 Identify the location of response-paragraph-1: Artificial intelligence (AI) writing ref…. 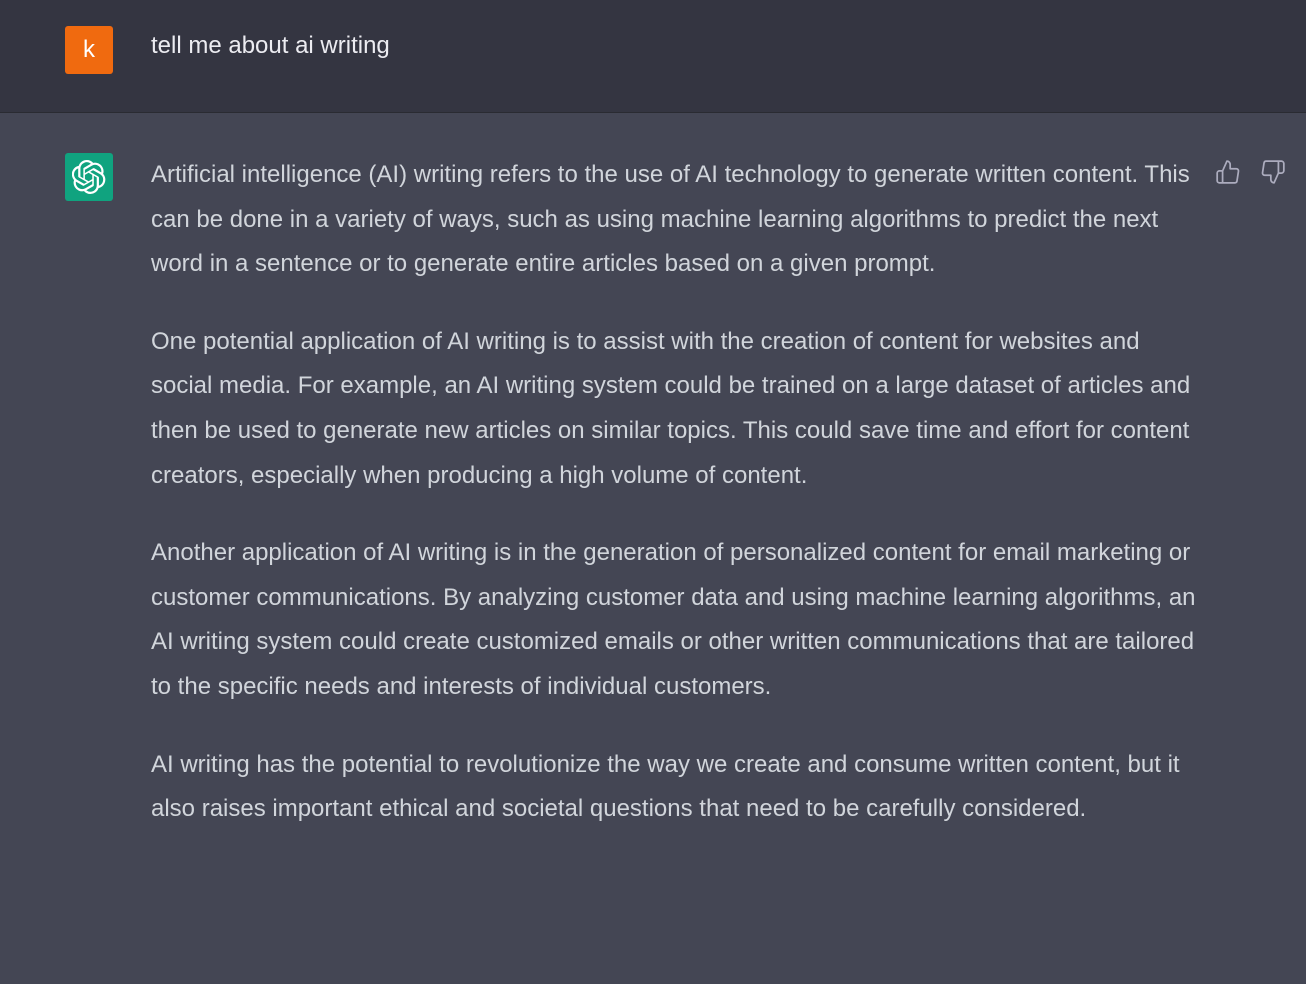
(670, 219).